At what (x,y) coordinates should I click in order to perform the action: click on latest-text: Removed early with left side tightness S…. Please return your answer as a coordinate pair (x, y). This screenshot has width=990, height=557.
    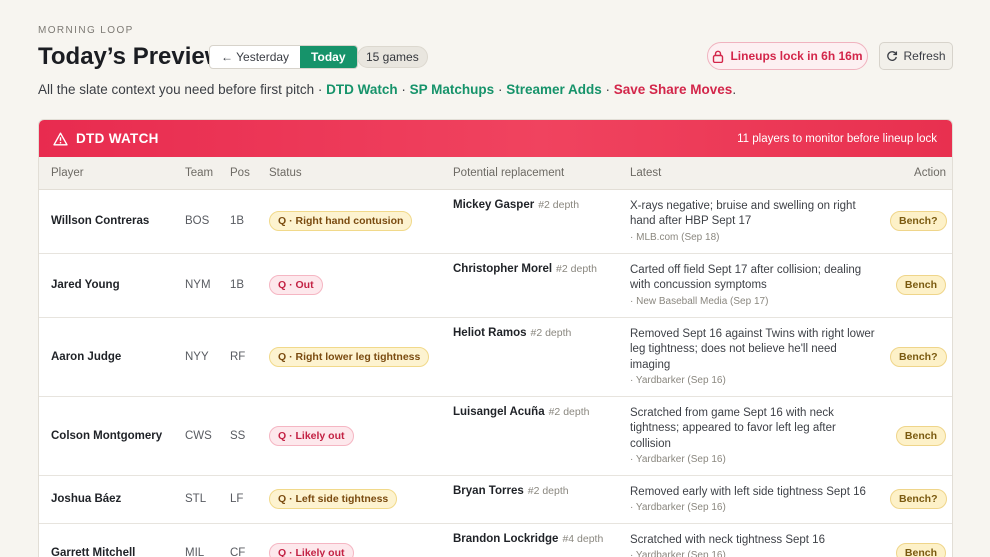
    Looking at the image, I should click on (748, 491).